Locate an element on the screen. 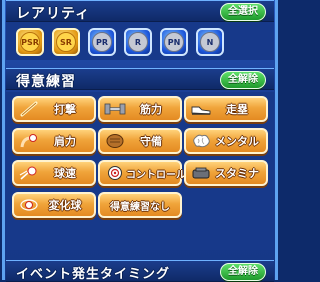 This screenshot has width=320, height=282. target-icon is located at coordinates (115, 173).